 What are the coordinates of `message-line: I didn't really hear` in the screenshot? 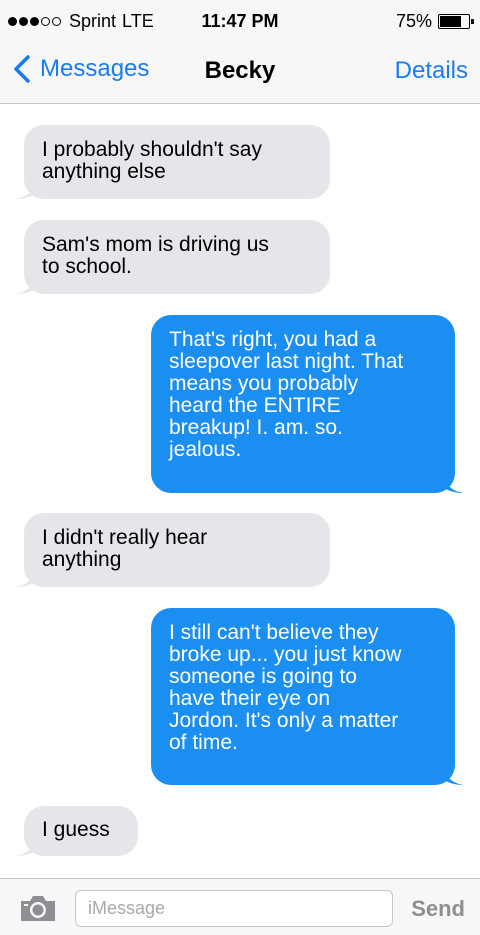 It's located at (125, 537).